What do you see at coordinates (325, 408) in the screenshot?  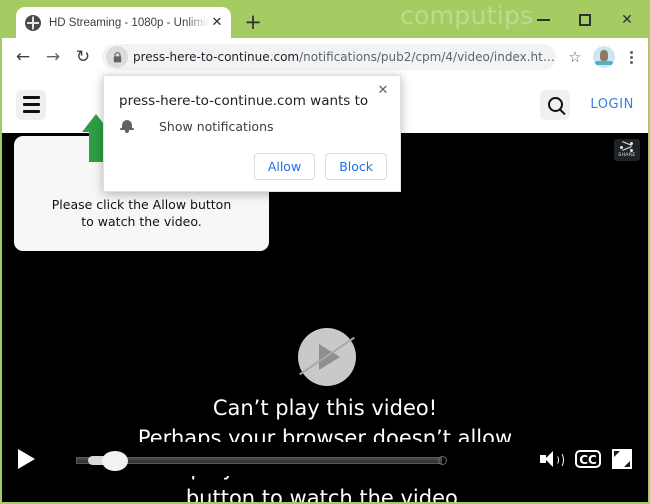 I see `error-line-1: Can’t play this video!` at bounding box center [325, 408].